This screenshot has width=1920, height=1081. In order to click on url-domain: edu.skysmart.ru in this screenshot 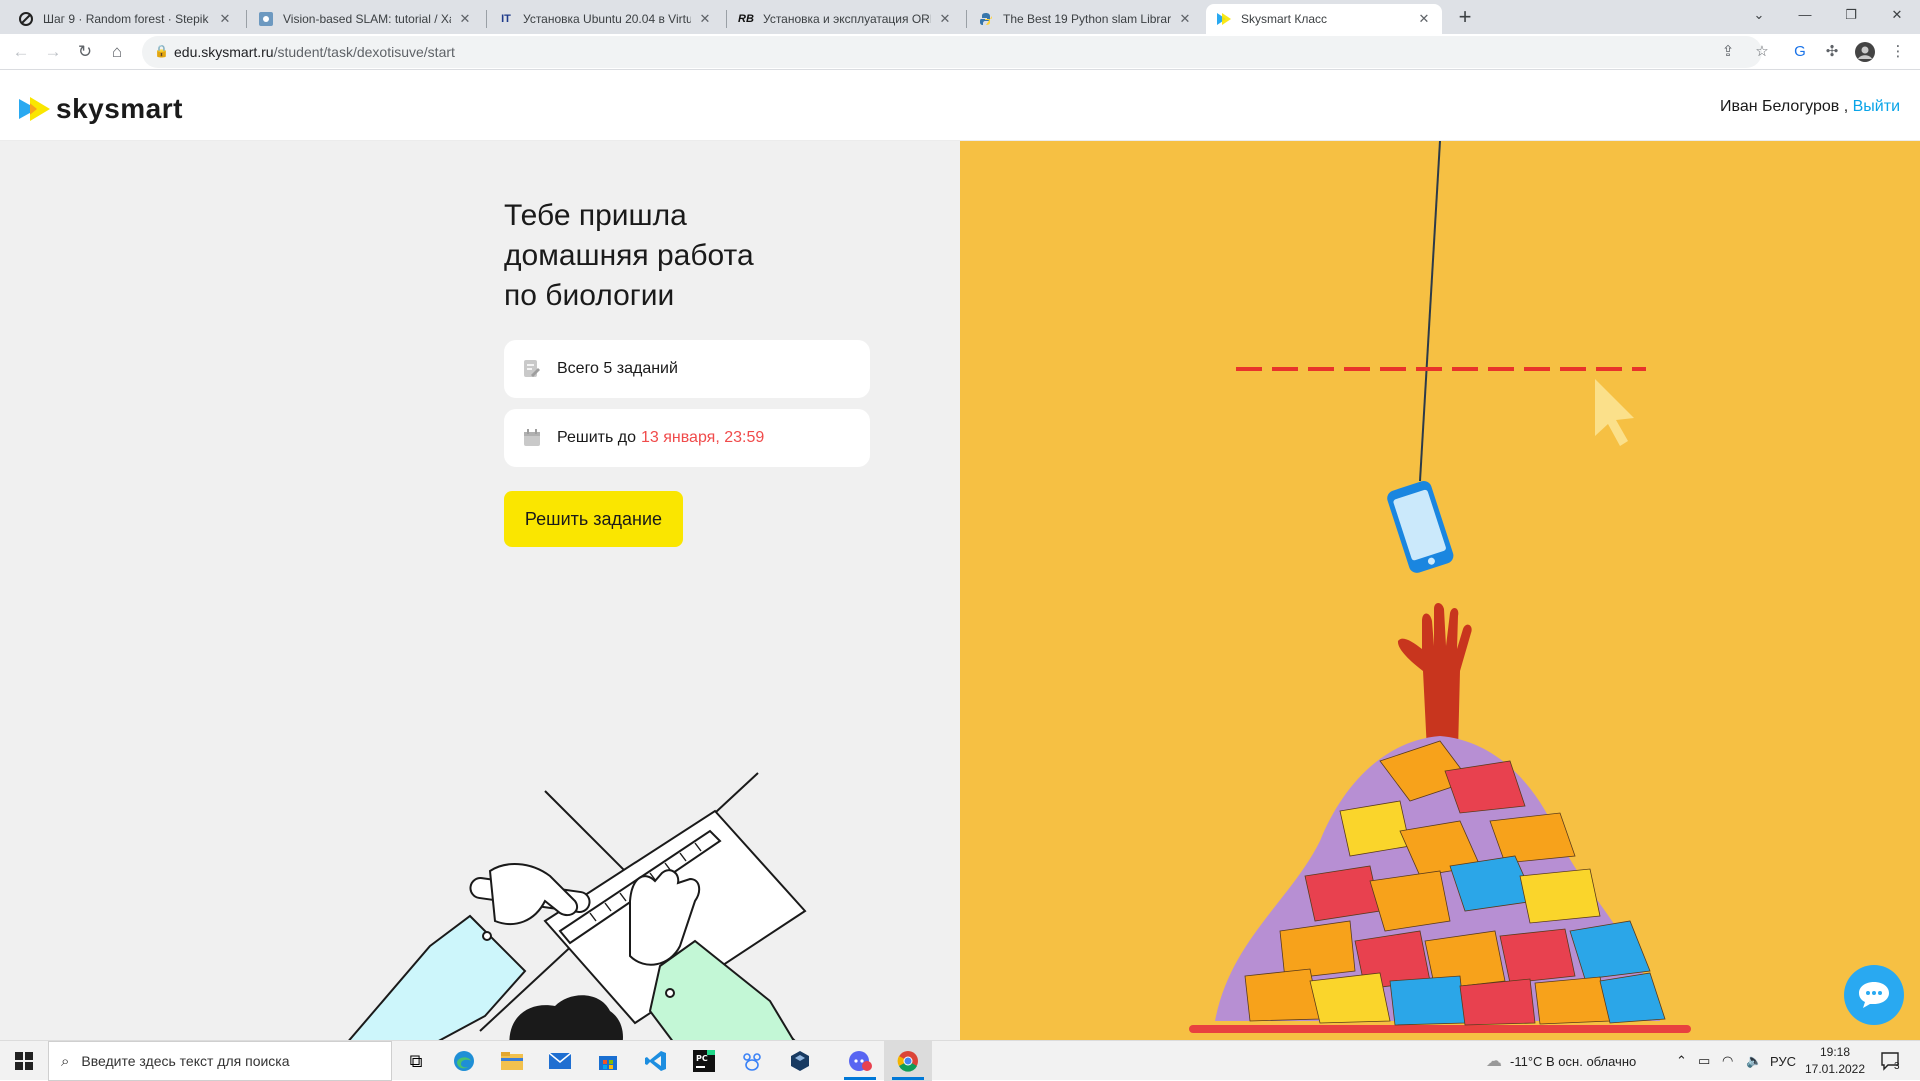, I will do `click(224, 52)`.